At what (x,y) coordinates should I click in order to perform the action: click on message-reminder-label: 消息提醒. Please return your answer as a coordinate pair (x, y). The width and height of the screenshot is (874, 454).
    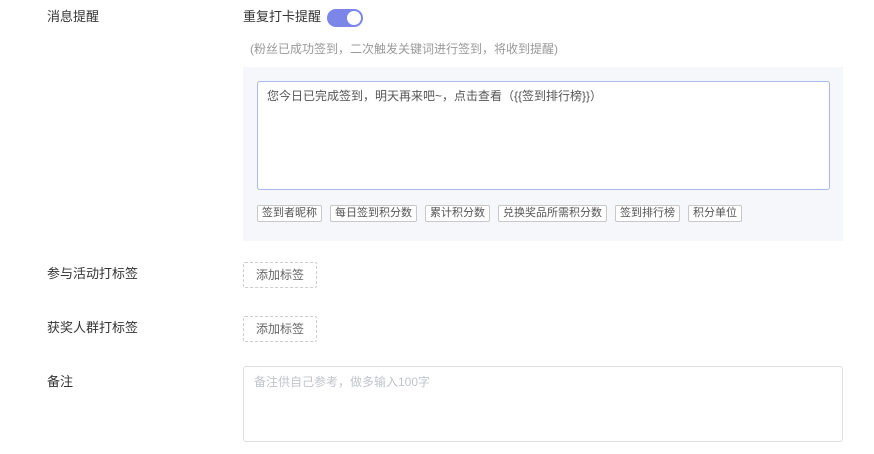
    Looking at the image, I should click on (73, 16).